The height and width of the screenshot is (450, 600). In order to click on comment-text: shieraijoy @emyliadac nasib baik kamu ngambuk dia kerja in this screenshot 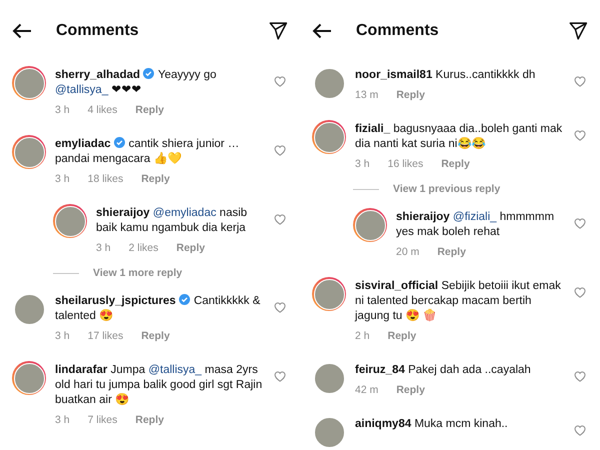, I will do `click(172, 221)`.